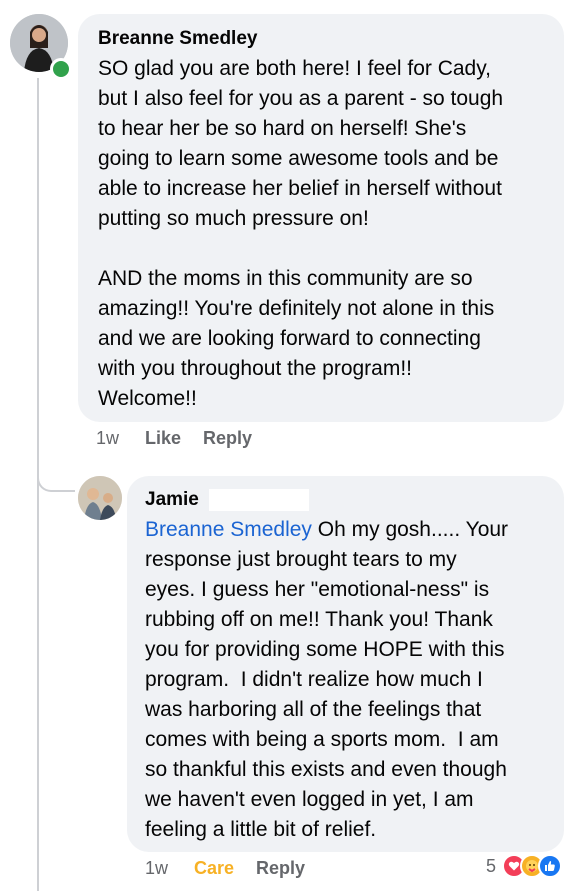  I want to click on reaction-count: 5, so click(490, 865).